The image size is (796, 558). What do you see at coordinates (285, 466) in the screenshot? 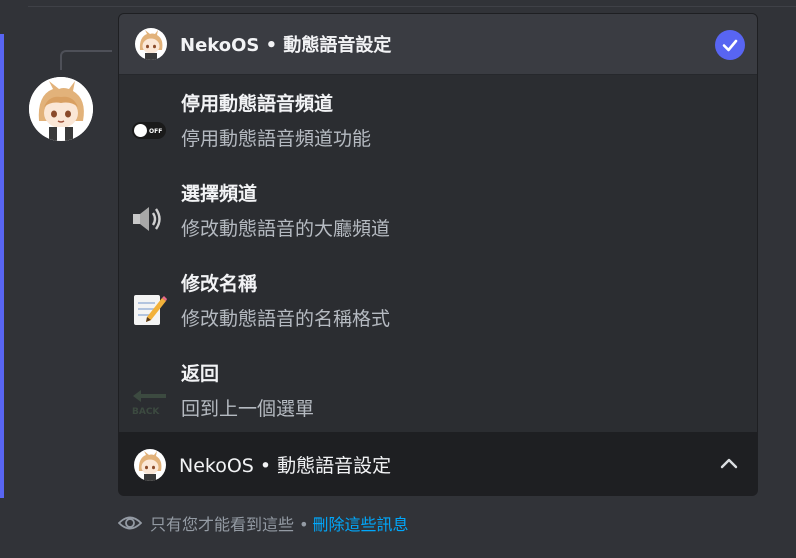
I see `select-menu-value: NekoOS • 動態語音設定` at bounding box center [285, 466].